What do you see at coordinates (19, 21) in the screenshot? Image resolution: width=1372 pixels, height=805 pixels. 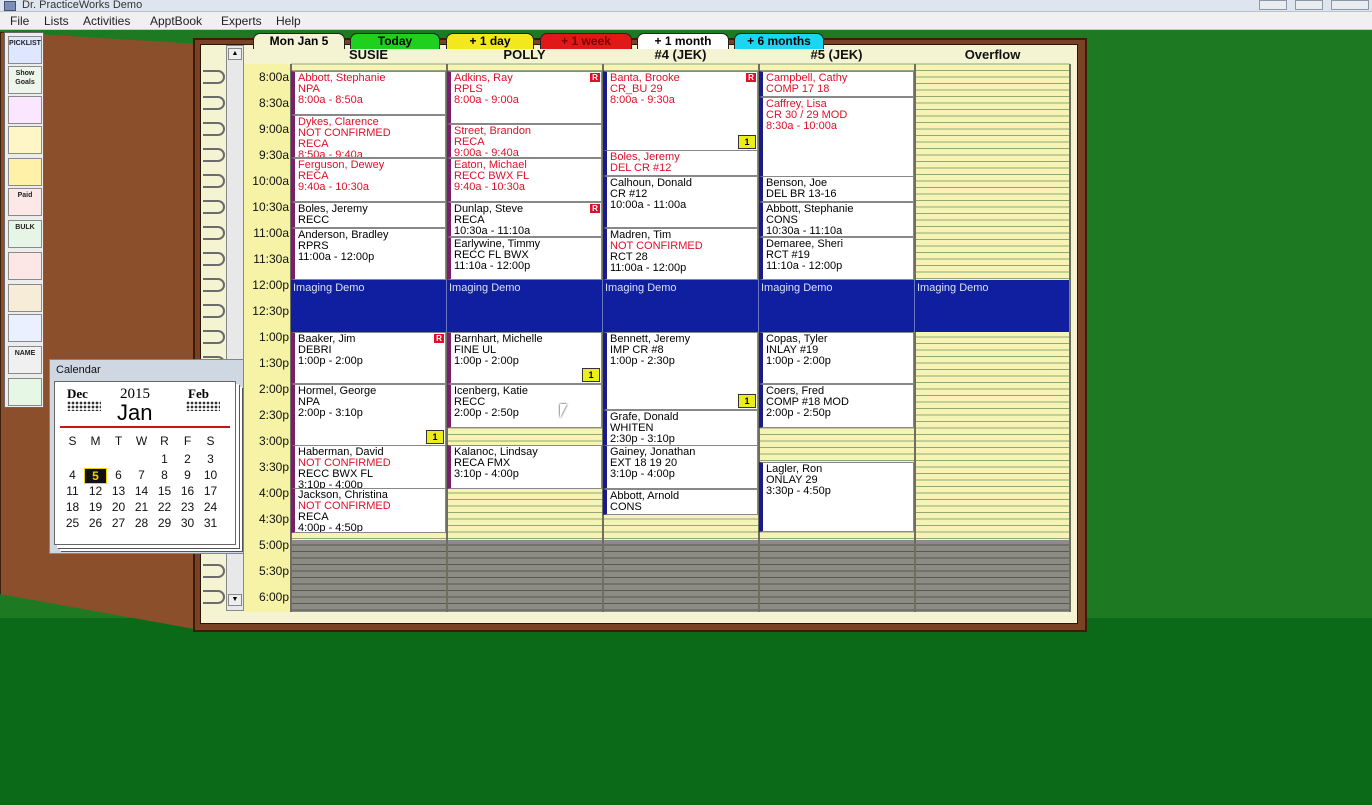 I see `menu-file: File` at bounding box center [19, 21].